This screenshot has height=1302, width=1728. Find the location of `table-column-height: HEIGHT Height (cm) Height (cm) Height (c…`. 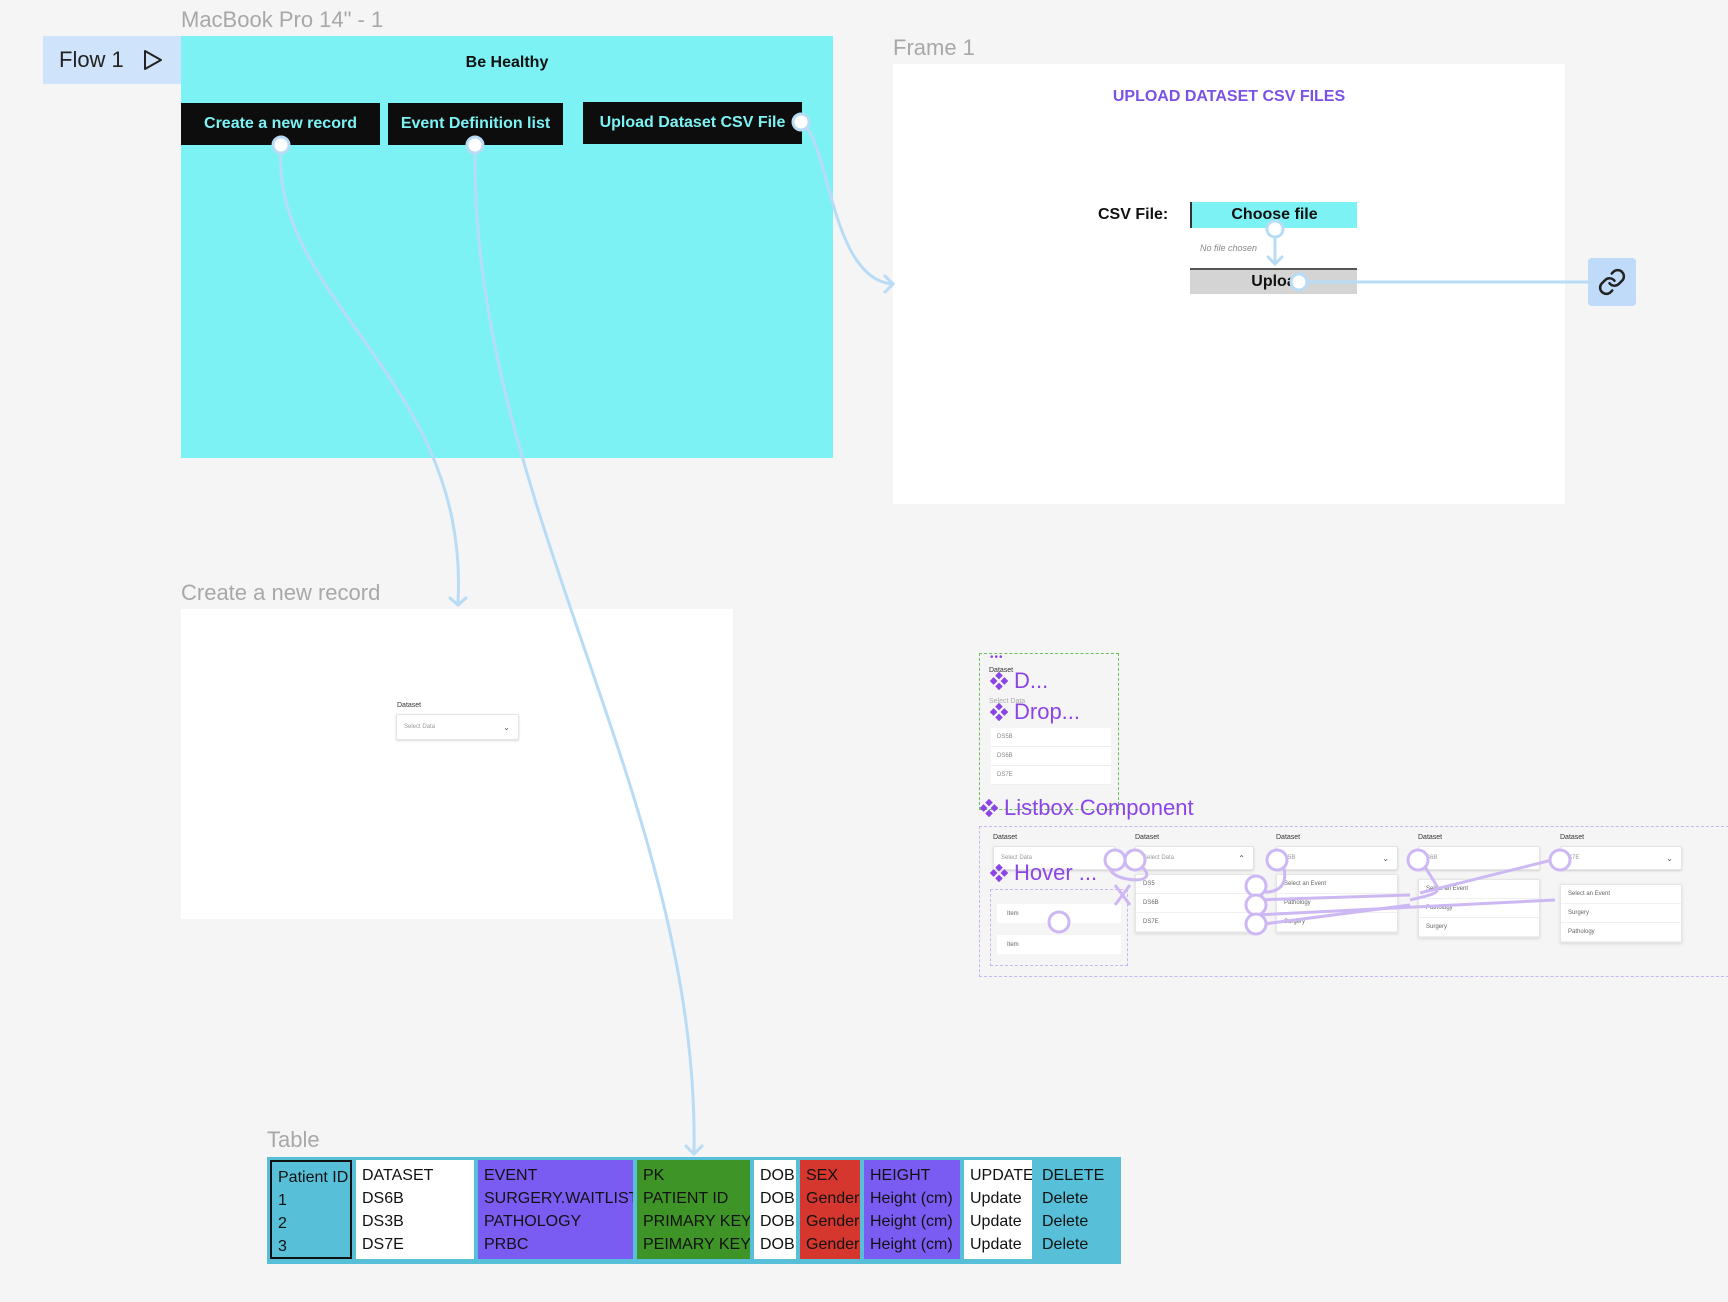

table-column-height: HEIGHT Height (cm) Height (cm) Height (c… is located at coordinates (912, 1209).